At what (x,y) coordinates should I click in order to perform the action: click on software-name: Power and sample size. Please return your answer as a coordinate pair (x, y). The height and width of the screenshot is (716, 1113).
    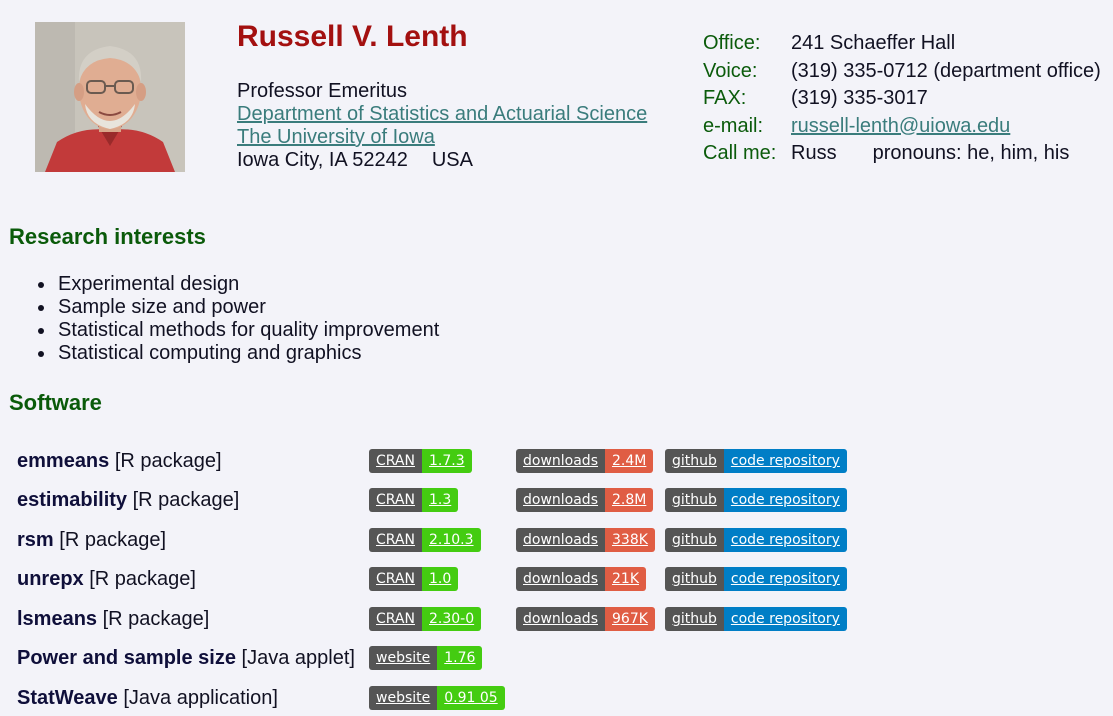
    Looking at the image, I should click on (126, 658).